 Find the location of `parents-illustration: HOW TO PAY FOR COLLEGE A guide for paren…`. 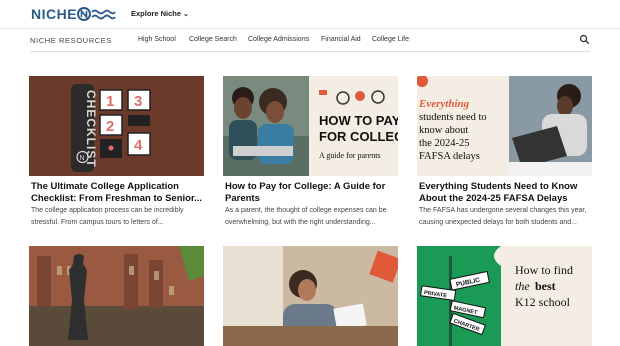

parents-illustration: HOW TO PAY FOR COLLEGE A guide for paren… is located at coordinates (310, 126).